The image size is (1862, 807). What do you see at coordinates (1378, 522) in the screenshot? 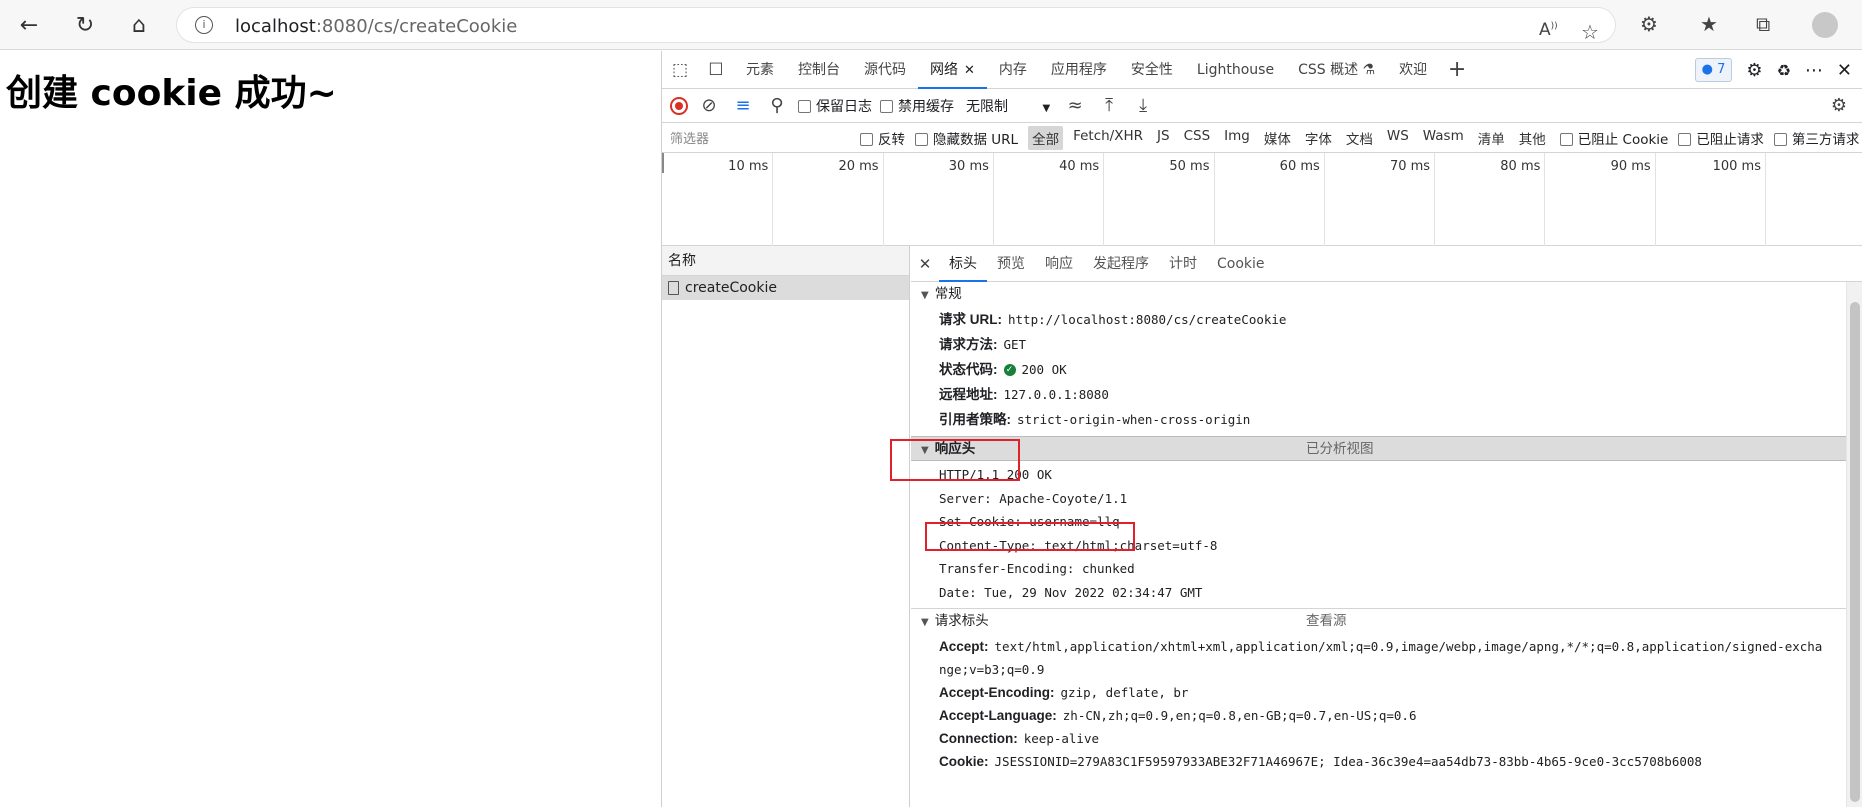
I see `response-header-line: Set-Cookie: username=llq` at bounding box center [1378, 522].